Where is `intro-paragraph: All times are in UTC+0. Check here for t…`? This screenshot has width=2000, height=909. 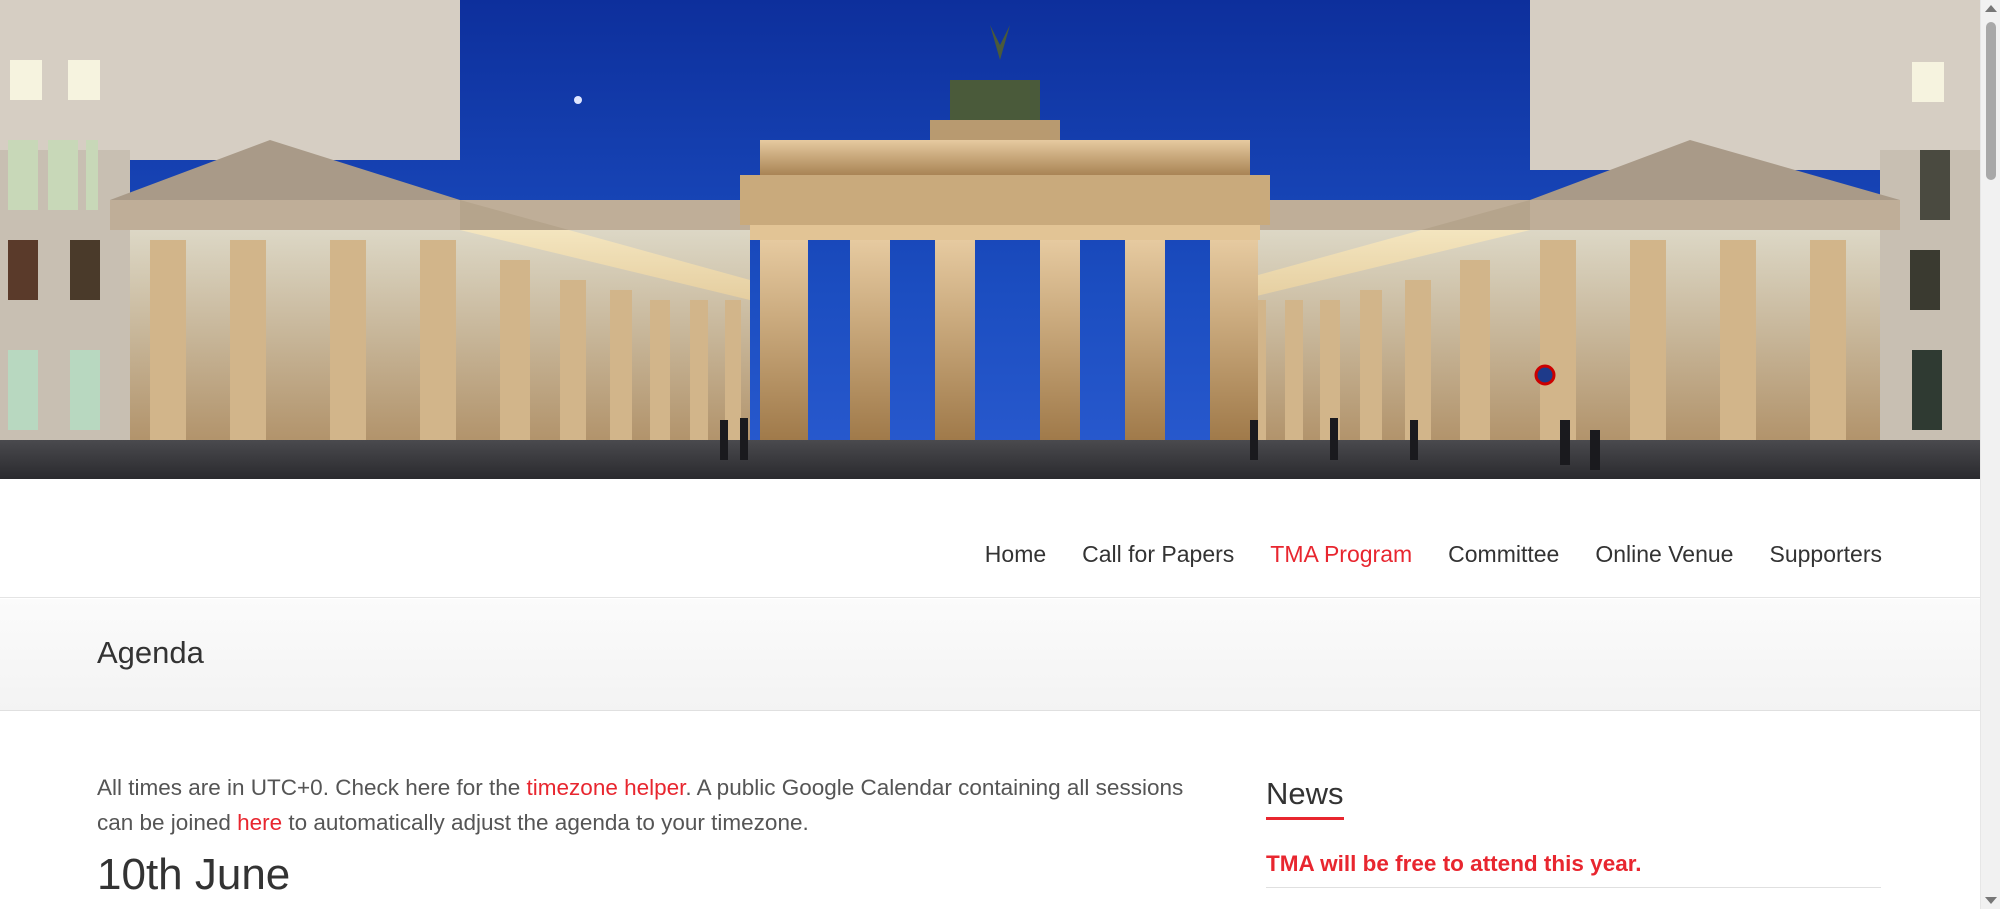 intro-paragraph: All times are in UTC+0. Check here for t… is located at coordinates (647, 805).